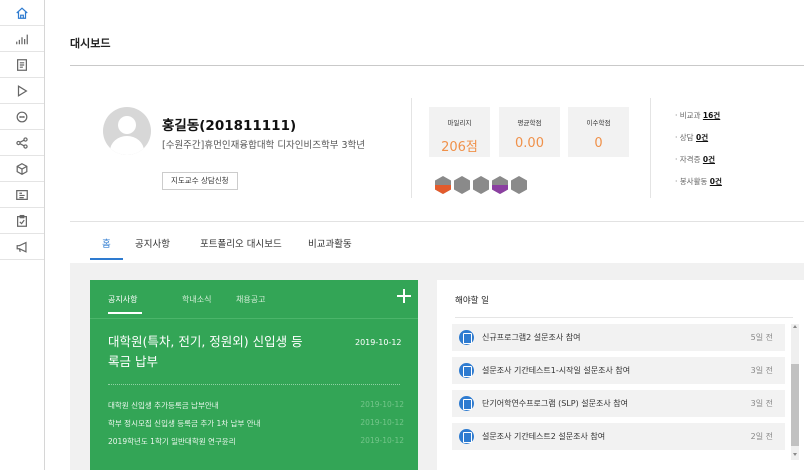 This screenshot has height=470, width=804. I want to click on stat-label: 마일리지, so click(459, 123).